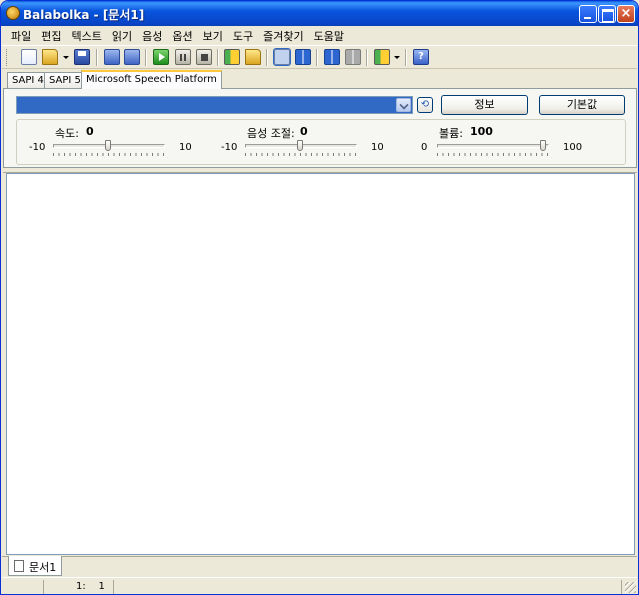 The height and width of the screenshot is (595, 639). Describe the element at coordinates (329, 35) in the screenshot. I see `menu-help: 도움말` at that location.